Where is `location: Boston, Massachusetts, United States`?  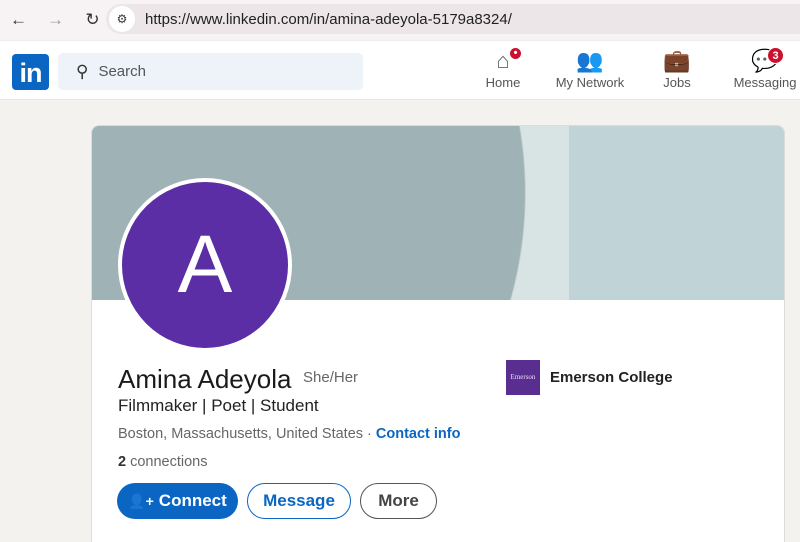 location: Boston, Massachusetts, United States is located at coordinates (241, 434).